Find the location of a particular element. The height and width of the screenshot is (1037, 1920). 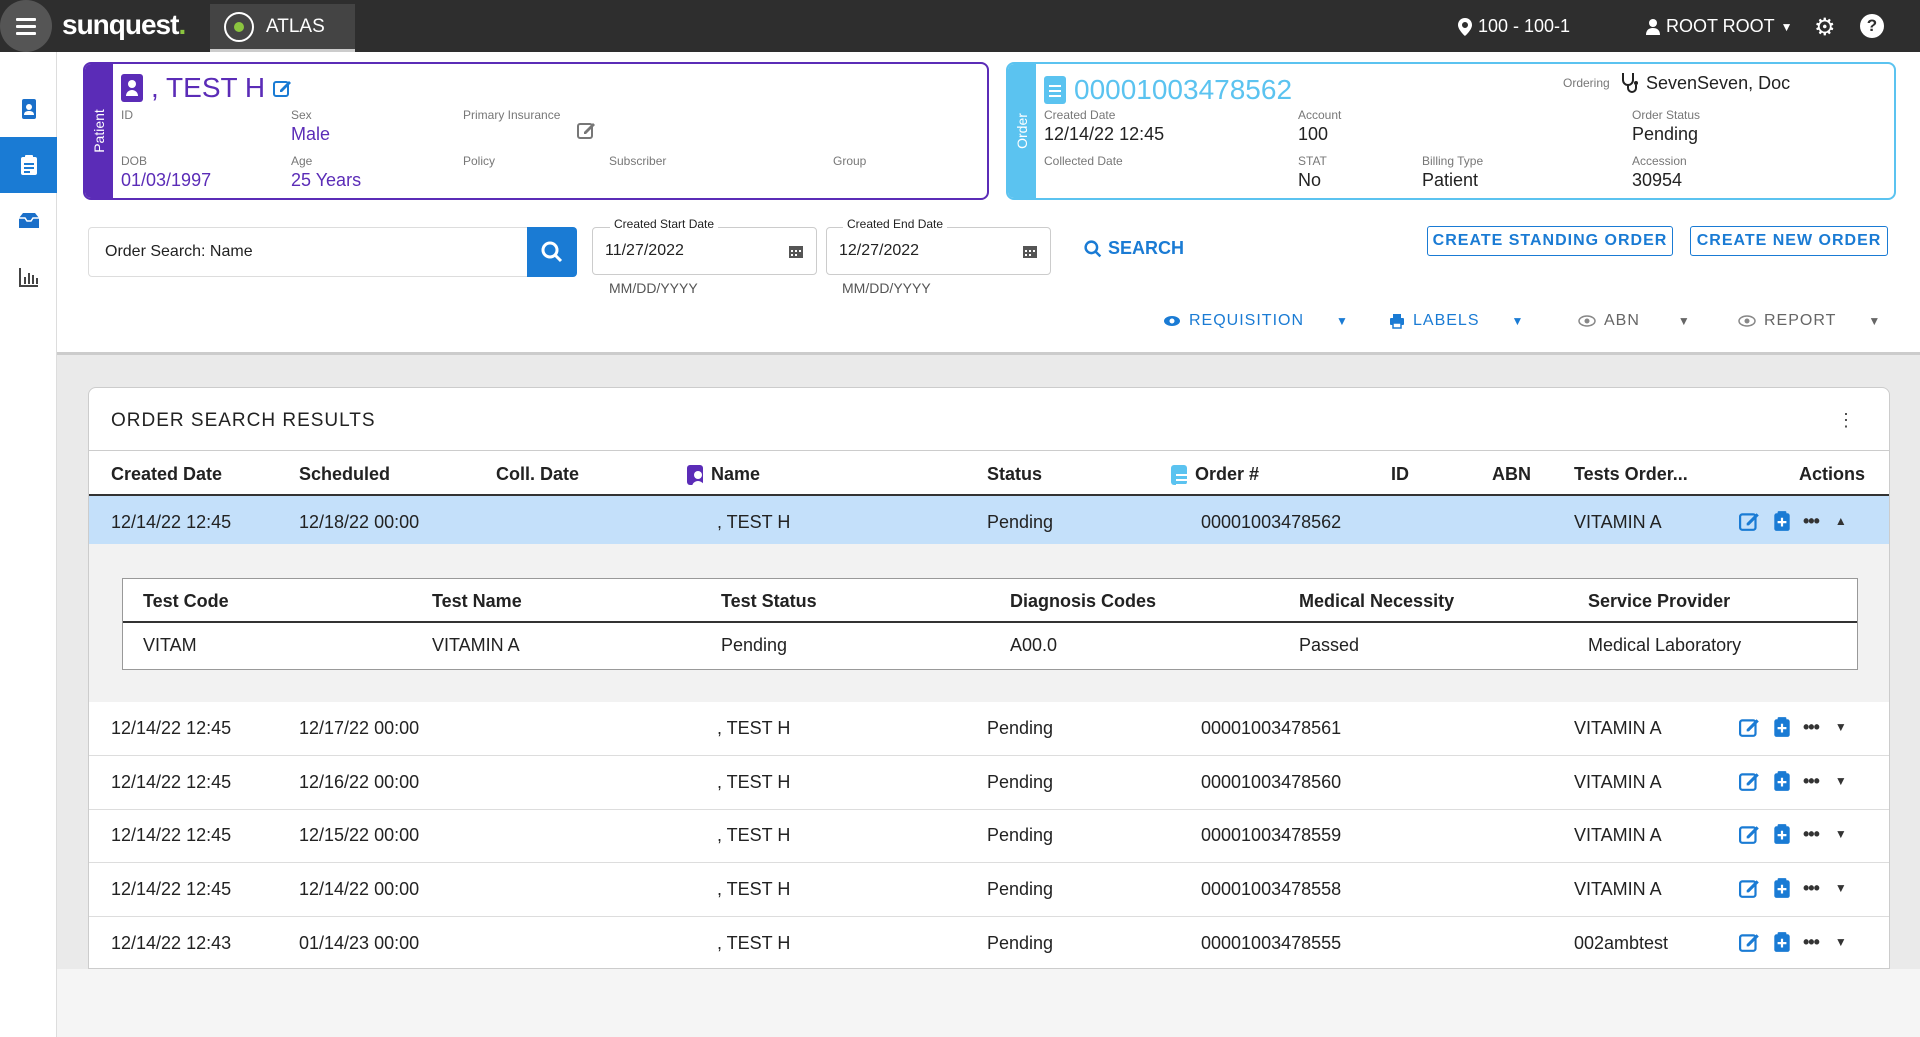

created-start-date-field: 11/27/2022 is located at coordinates (704, 251).